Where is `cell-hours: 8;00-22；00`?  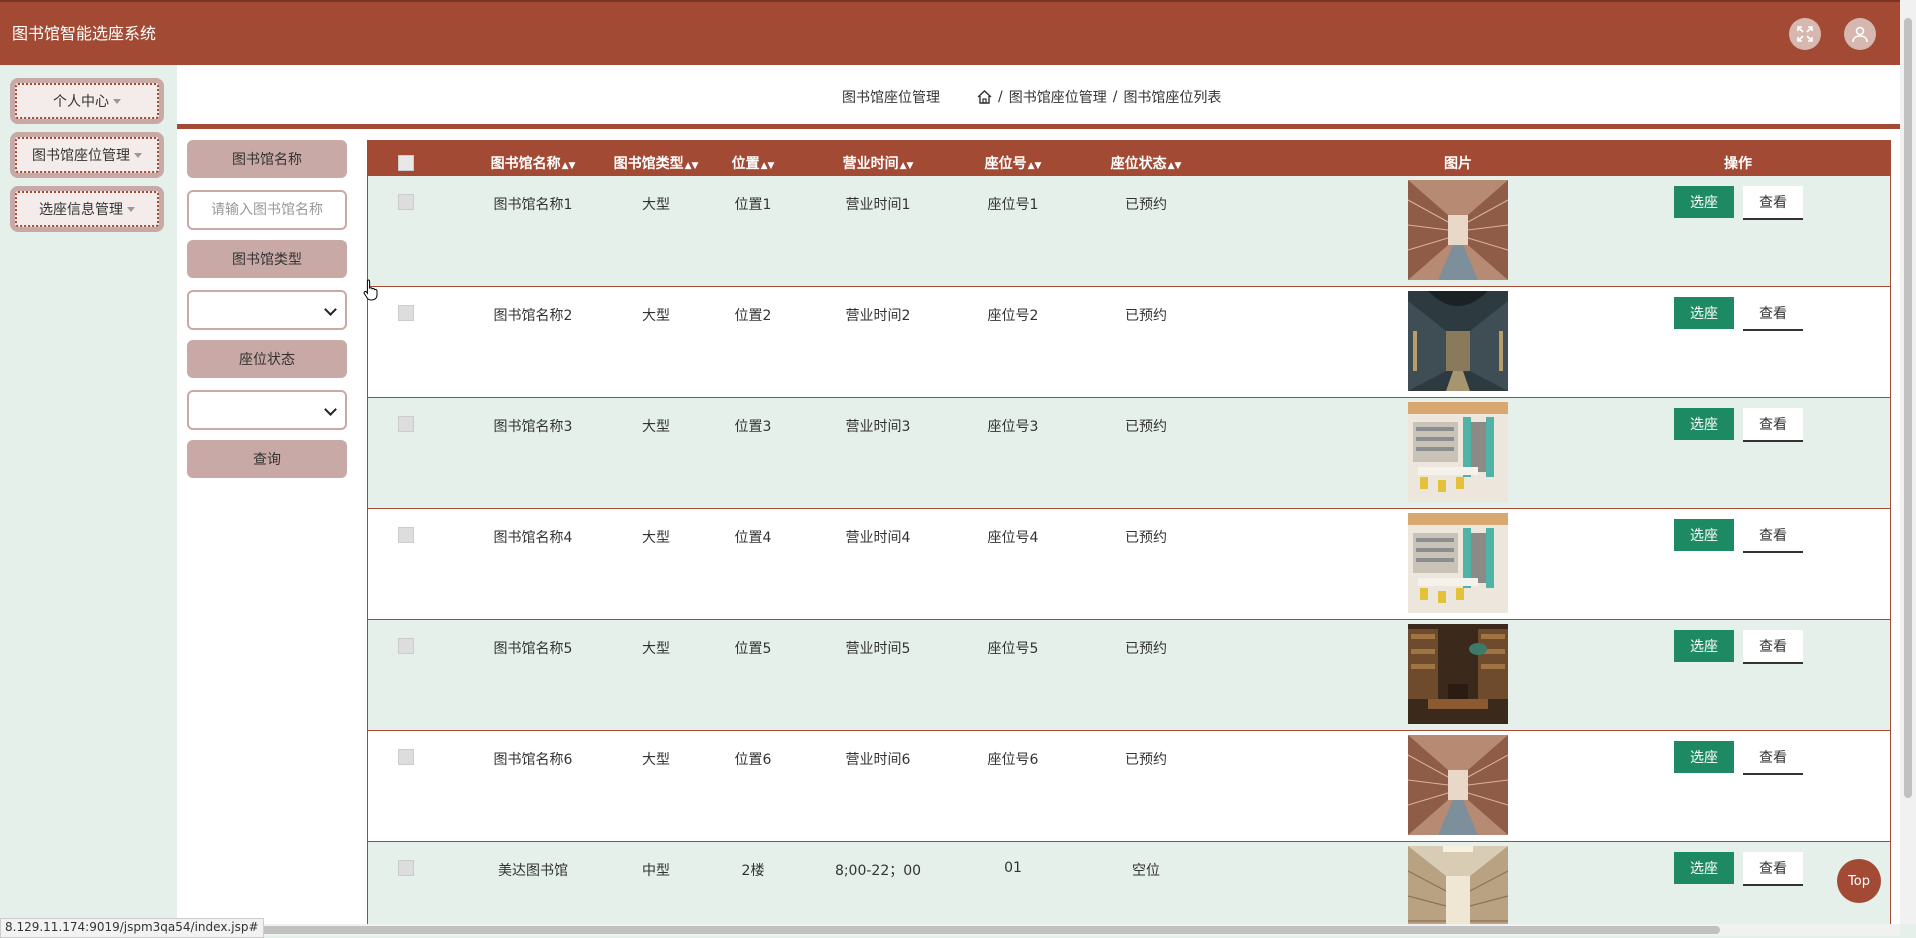
cell-hours: 8;00-22；00 is located at coordinates (878, 871).